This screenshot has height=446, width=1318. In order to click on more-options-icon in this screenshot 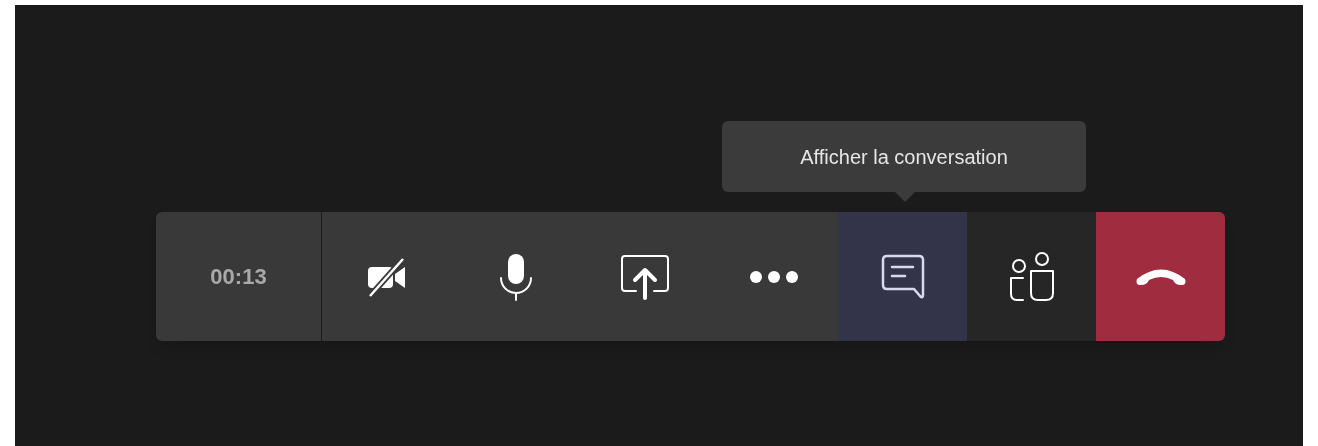, I will do `click(773, 276)`.